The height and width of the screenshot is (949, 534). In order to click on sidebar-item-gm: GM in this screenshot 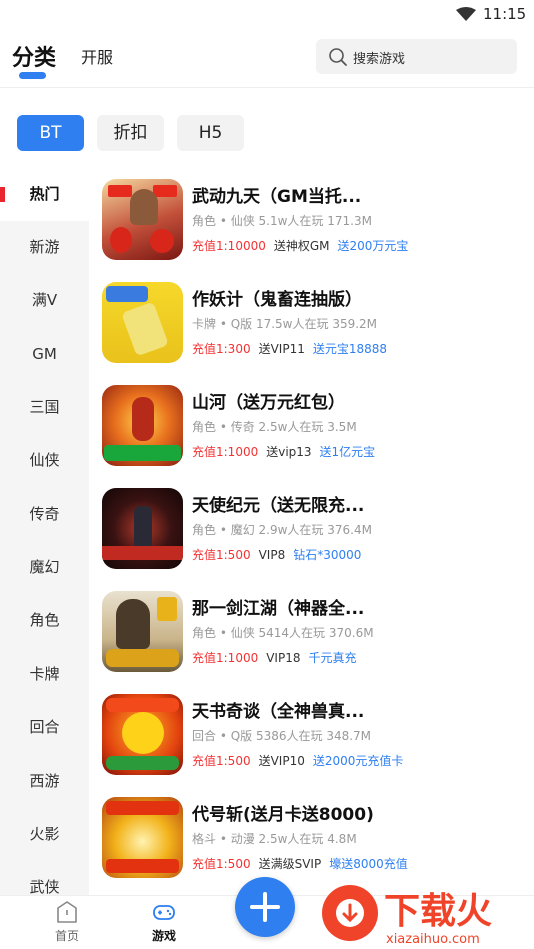, I will do `click(44, 354)`.